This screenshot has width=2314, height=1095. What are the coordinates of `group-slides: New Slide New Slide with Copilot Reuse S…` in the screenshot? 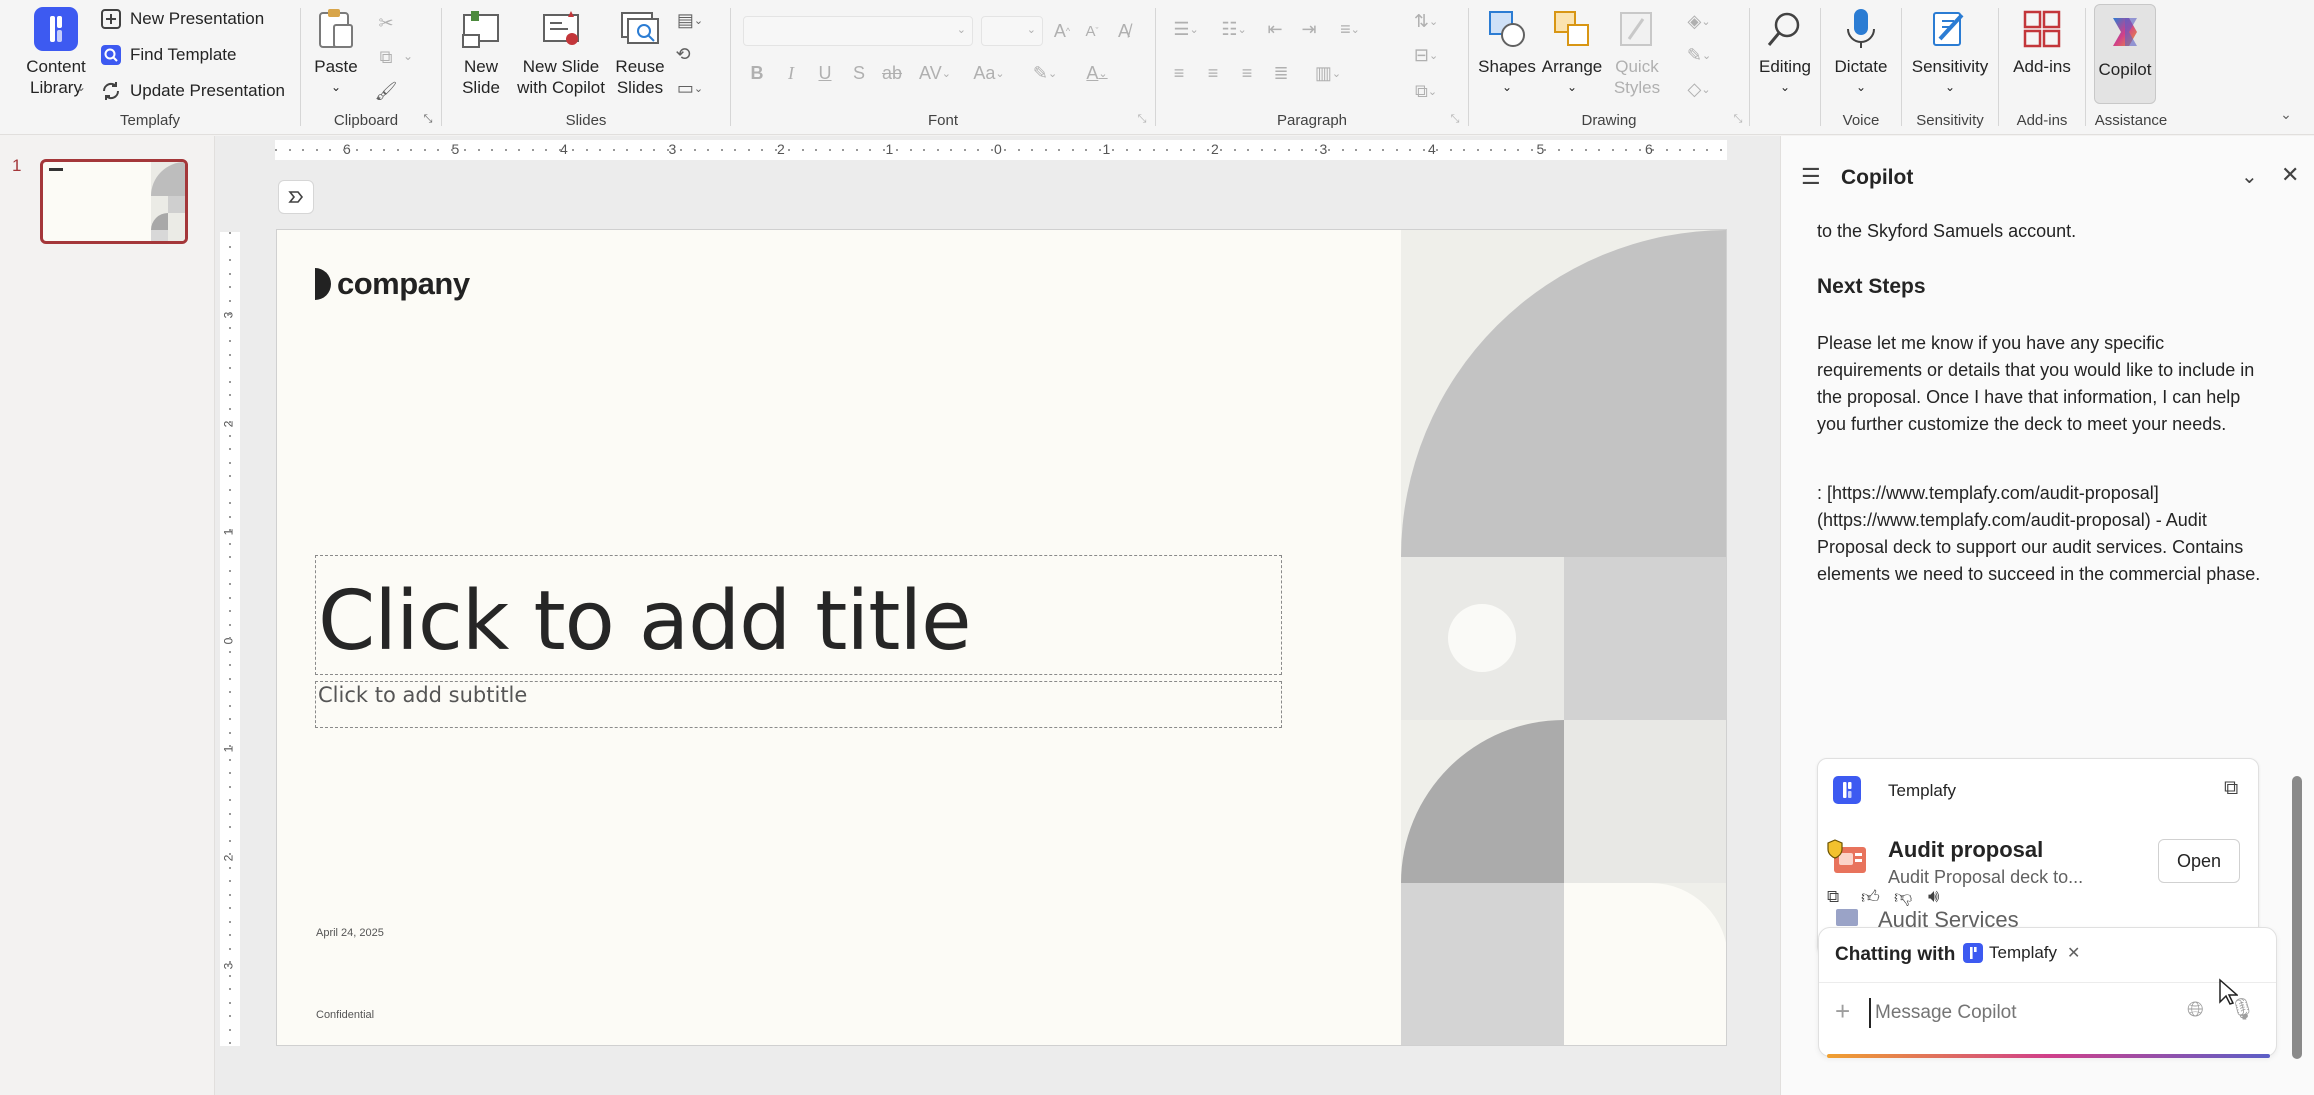 It's located at (586, 67).